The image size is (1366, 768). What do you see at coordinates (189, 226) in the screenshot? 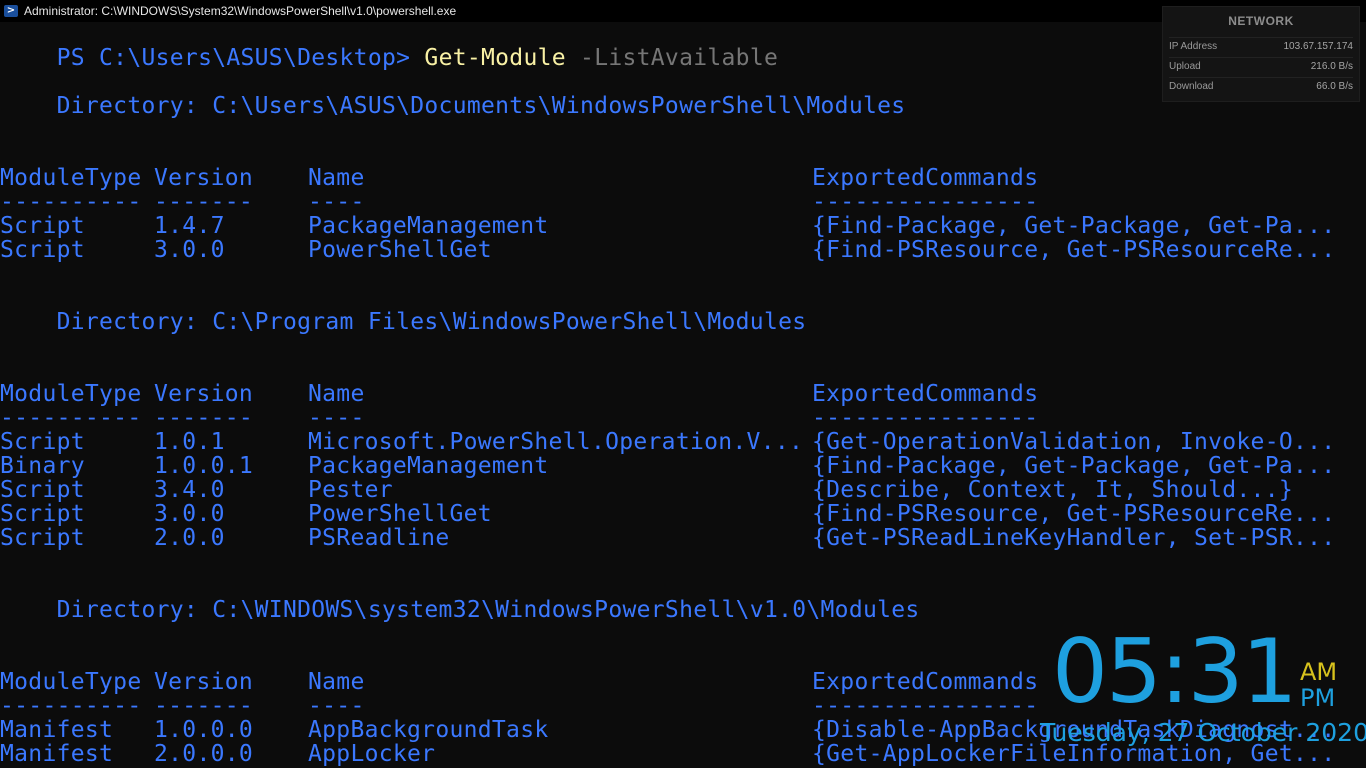
I see `cell-version: 1.4.7` at bounding box center [189, 226].